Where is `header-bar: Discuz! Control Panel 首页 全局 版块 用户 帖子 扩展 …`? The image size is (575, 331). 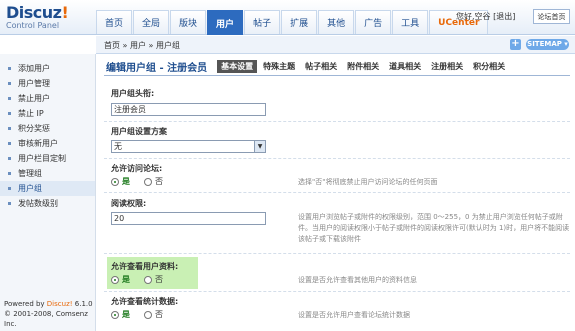 header-bar: Discuz! Control Panel 首页 全局 版块 用户 帖子 扩展 … is located at coordinates (287, 17).